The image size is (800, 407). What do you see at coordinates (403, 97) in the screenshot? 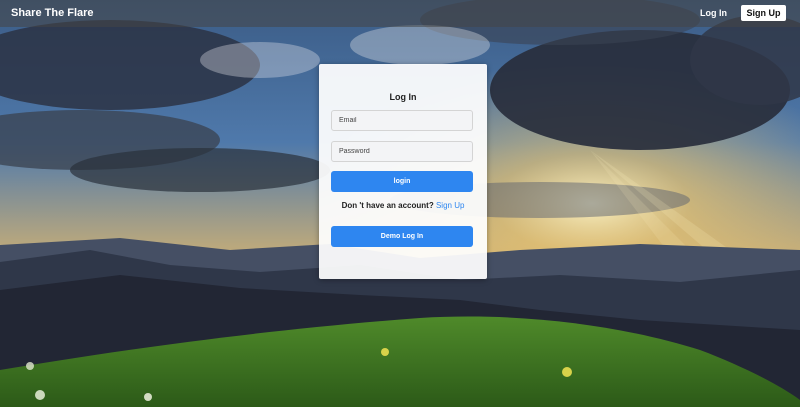
I see `login-card-title: Log In` at bounding box center [403, 97].